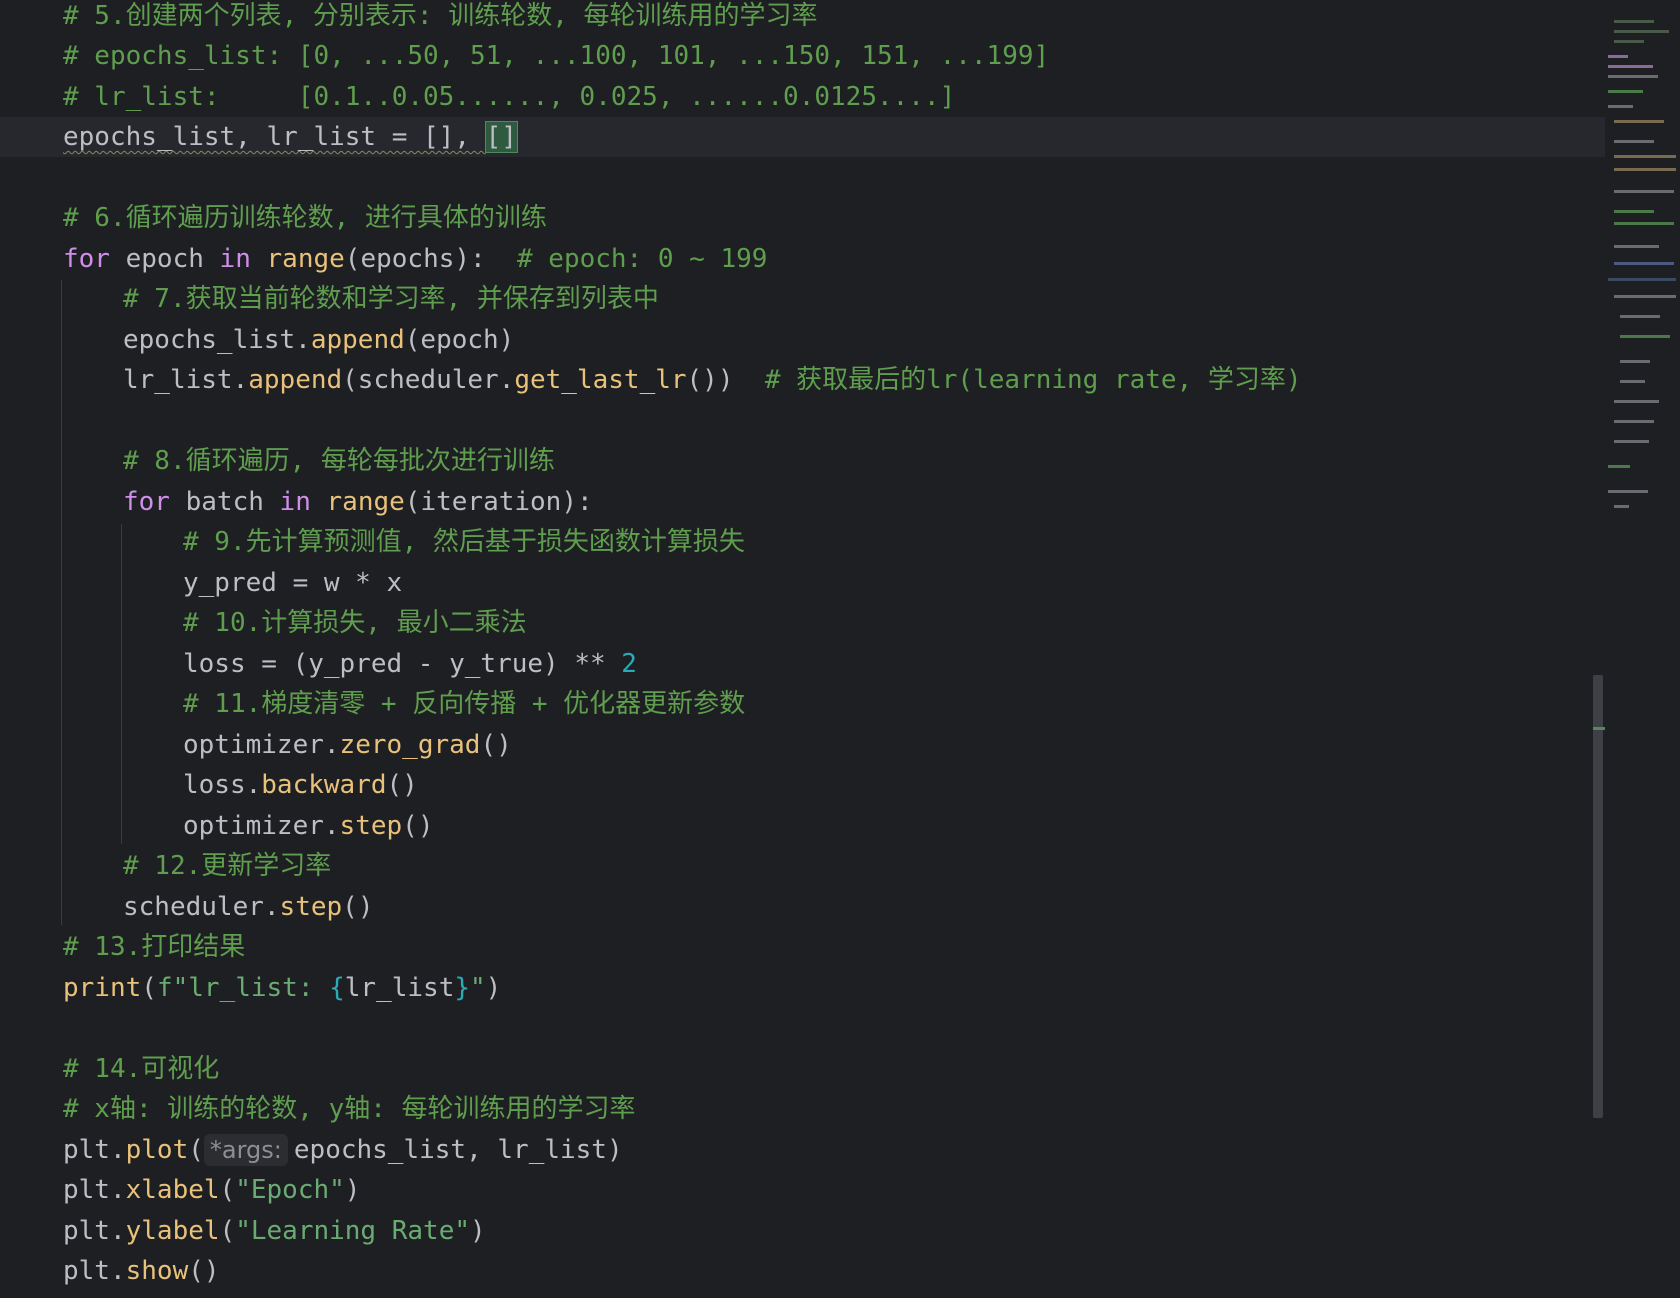  I want to click on method: backward, so click(324, 785).